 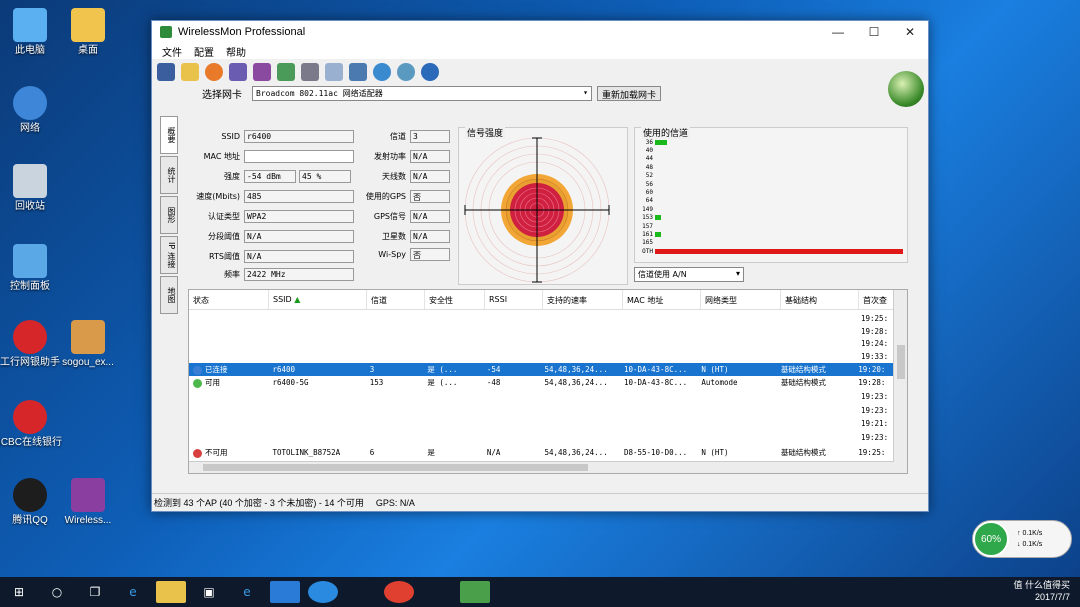 What do you see at coordinates (689, 274) in the screenshot?
I see `channel-usage-select: 信道使用 A/N ▾` at bounding box center [689, 274].